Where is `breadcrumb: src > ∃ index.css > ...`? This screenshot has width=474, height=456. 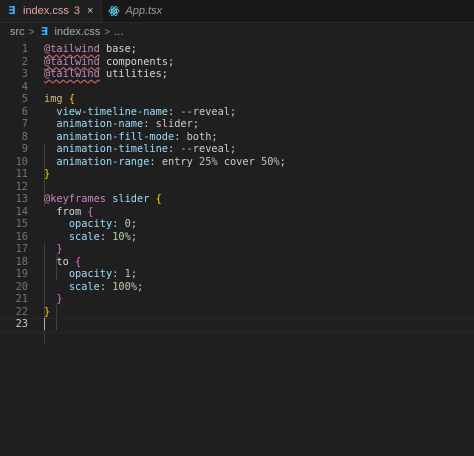
breadcrumb: src > ∃ index.css > ... is located at coordinates (237, 32).